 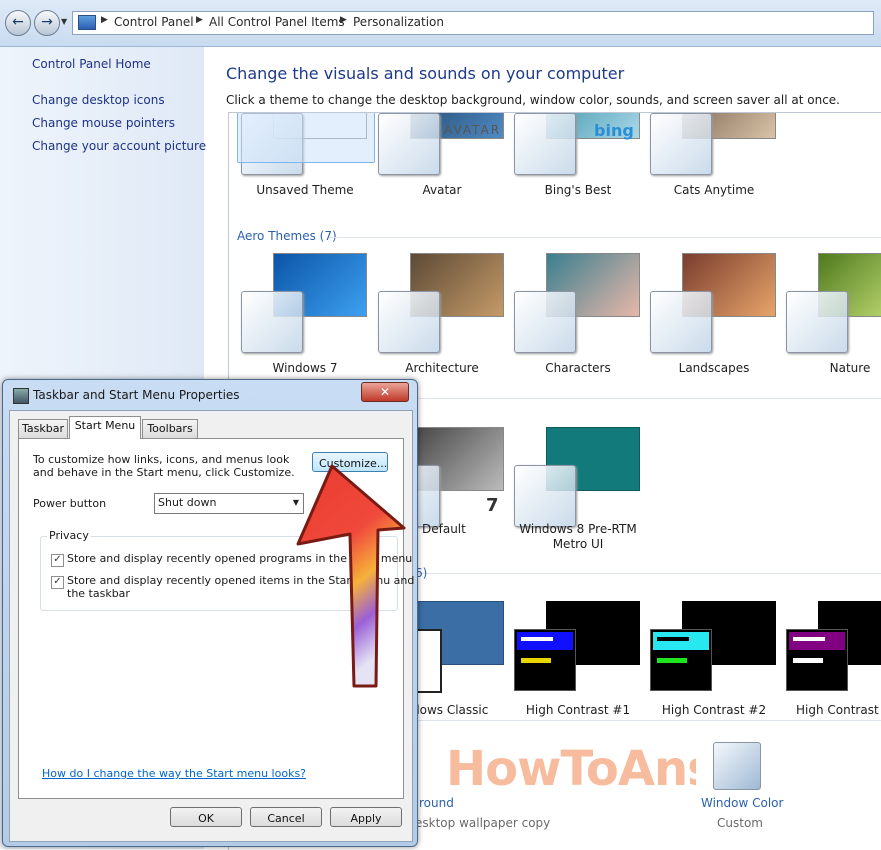 What do you see at coordinates (43, 428) in the screenshot?
I see `tab-taskbar: Taskbar` at bounding box center [43, 428].